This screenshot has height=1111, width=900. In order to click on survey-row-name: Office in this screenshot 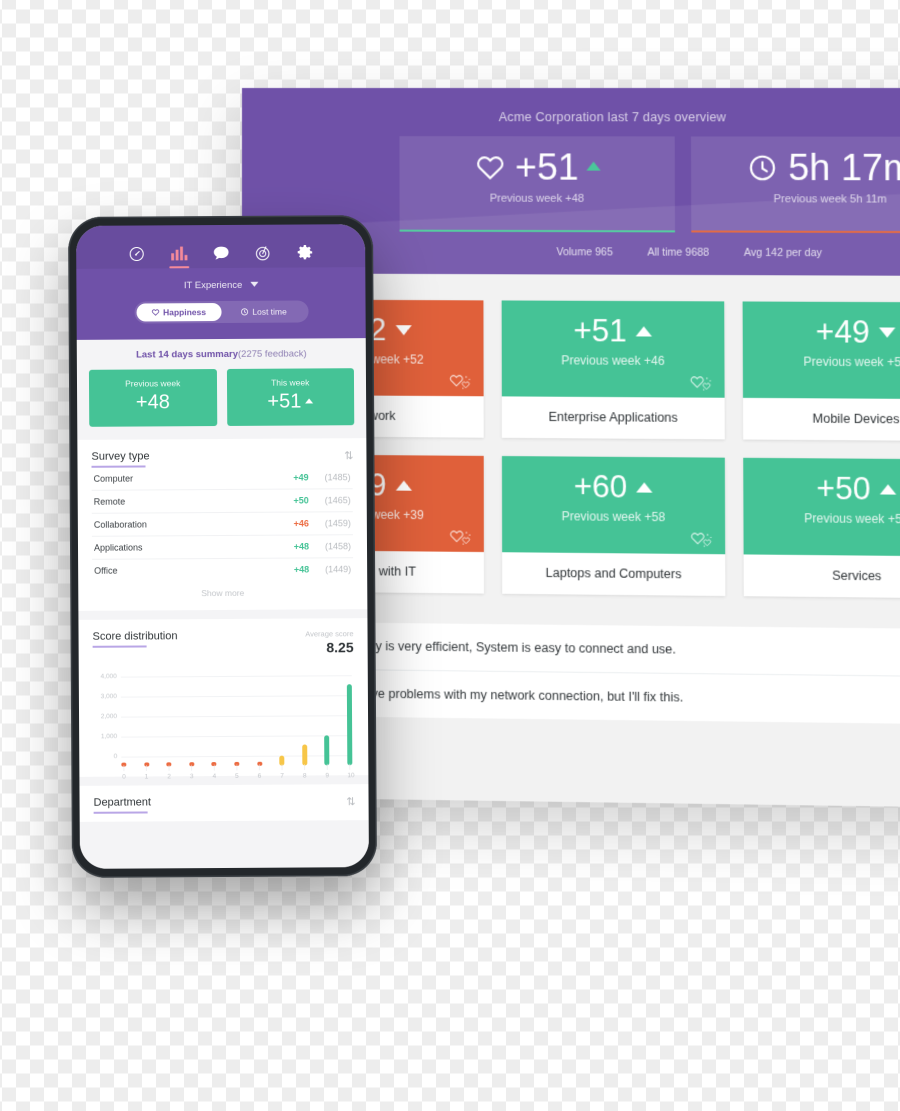, I will do `click(106, 570)`.